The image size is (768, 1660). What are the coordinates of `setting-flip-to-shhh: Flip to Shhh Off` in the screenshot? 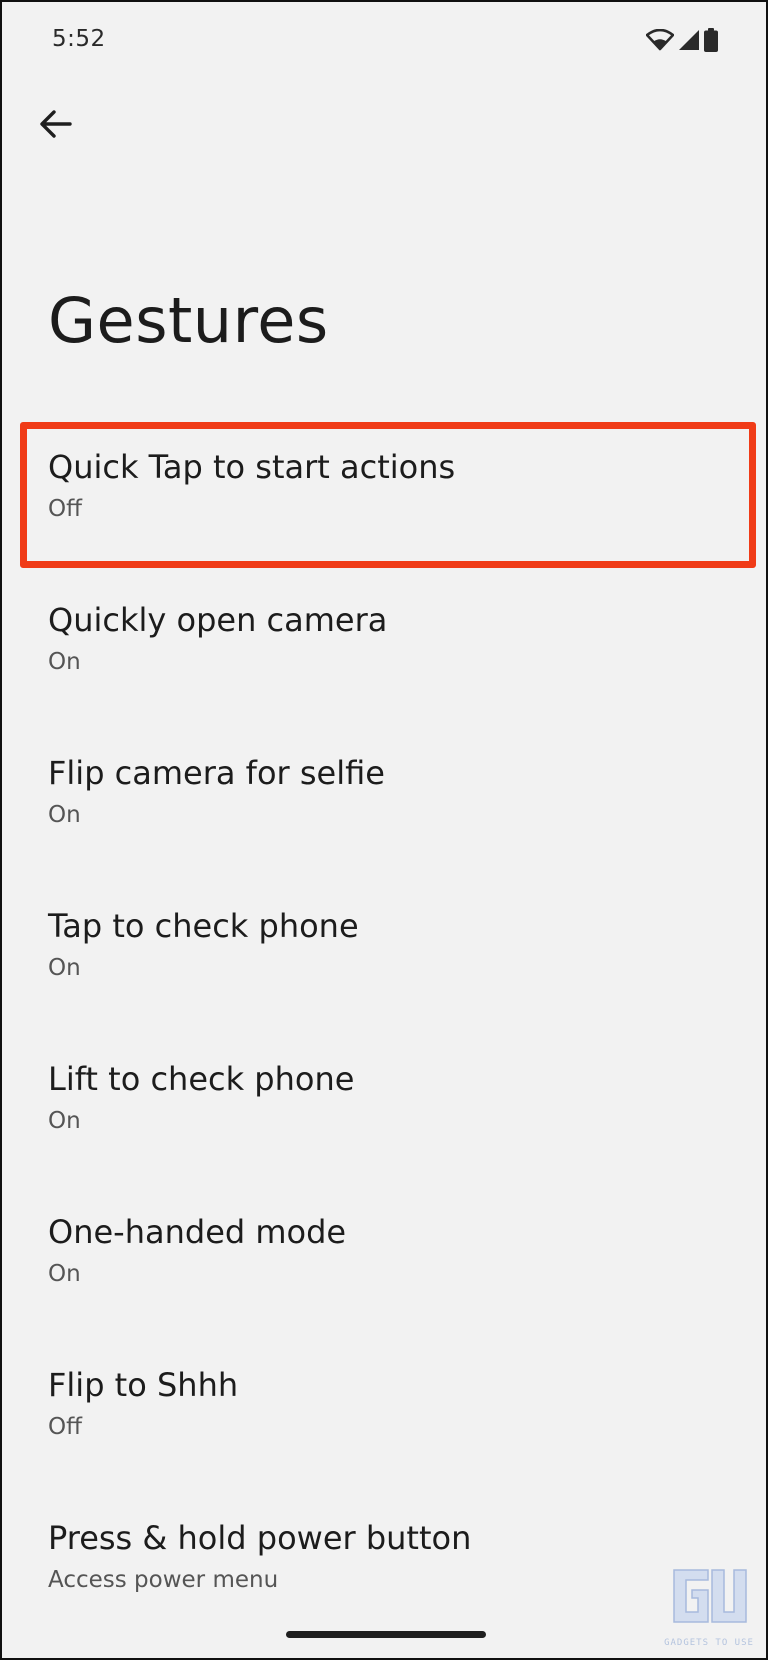 It's located at (384, 1416).